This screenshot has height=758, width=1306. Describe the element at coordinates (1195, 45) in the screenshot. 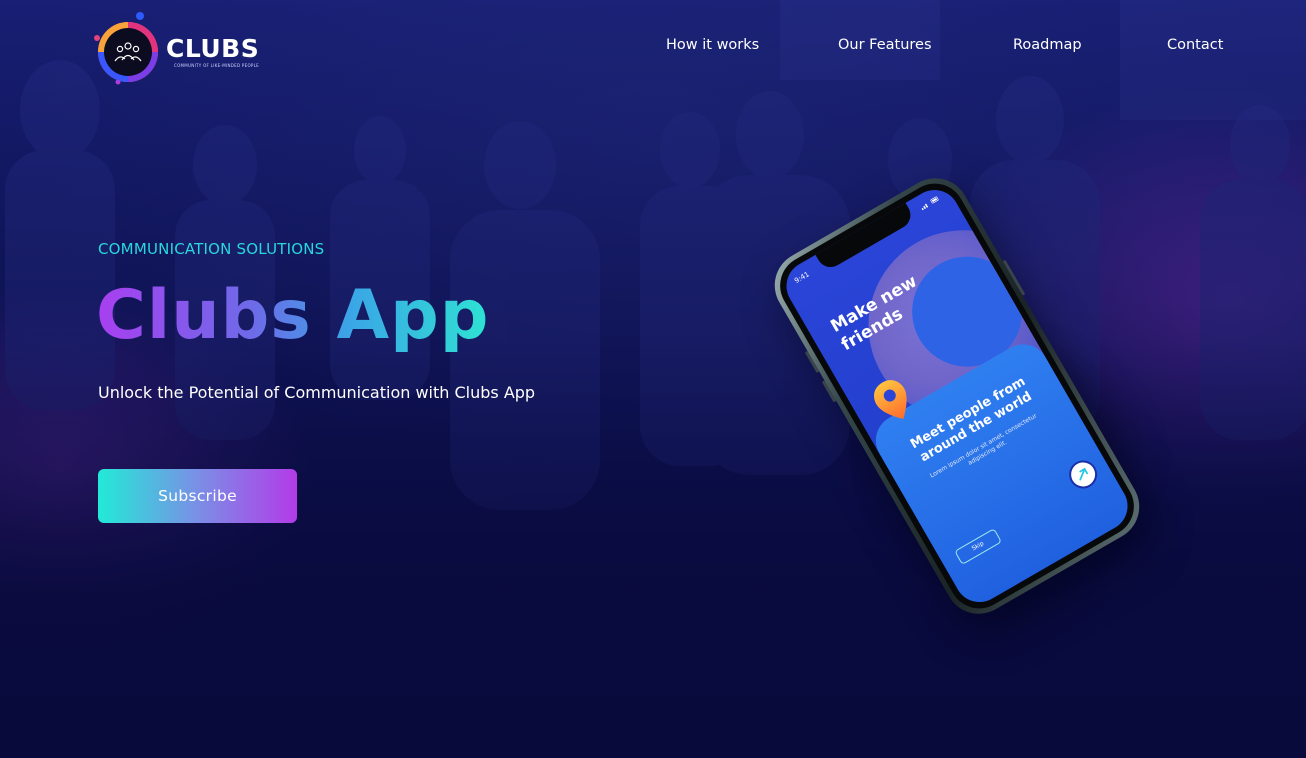

I see `nav-link-contact: Contact` at that location.